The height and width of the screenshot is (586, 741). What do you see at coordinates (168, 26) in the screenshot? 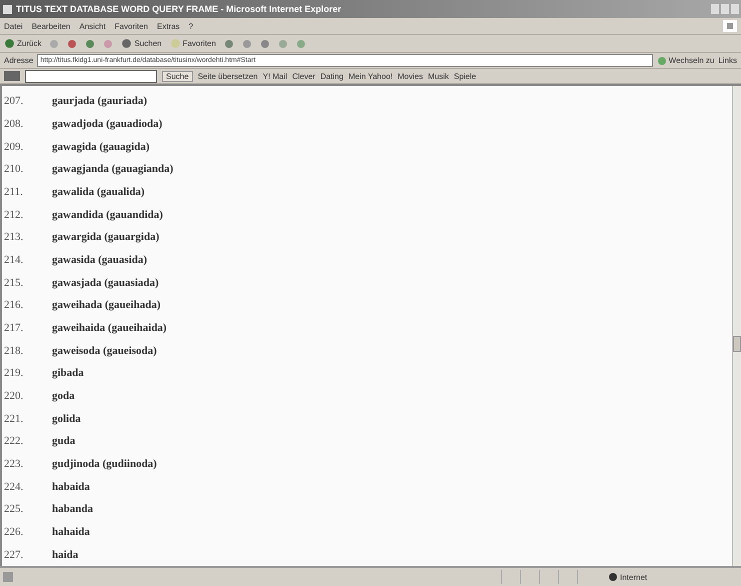
I see `menu-item: Extras` at bounding box center [168, 26].